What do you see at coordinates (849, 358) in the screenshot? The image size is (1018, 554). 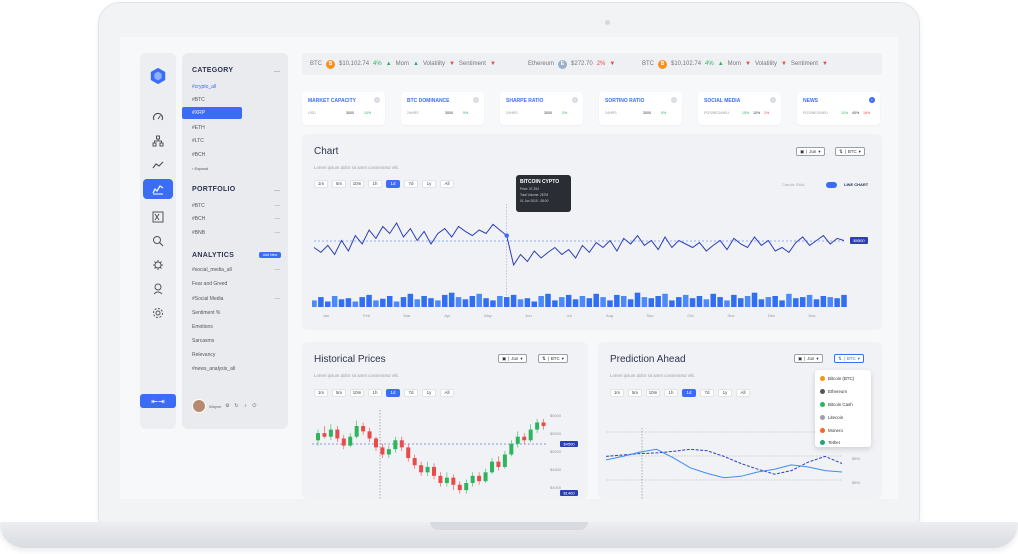 I see `coin-dropdown-open: ⇅ | BTC ▾` at bounding box center [849, 358].